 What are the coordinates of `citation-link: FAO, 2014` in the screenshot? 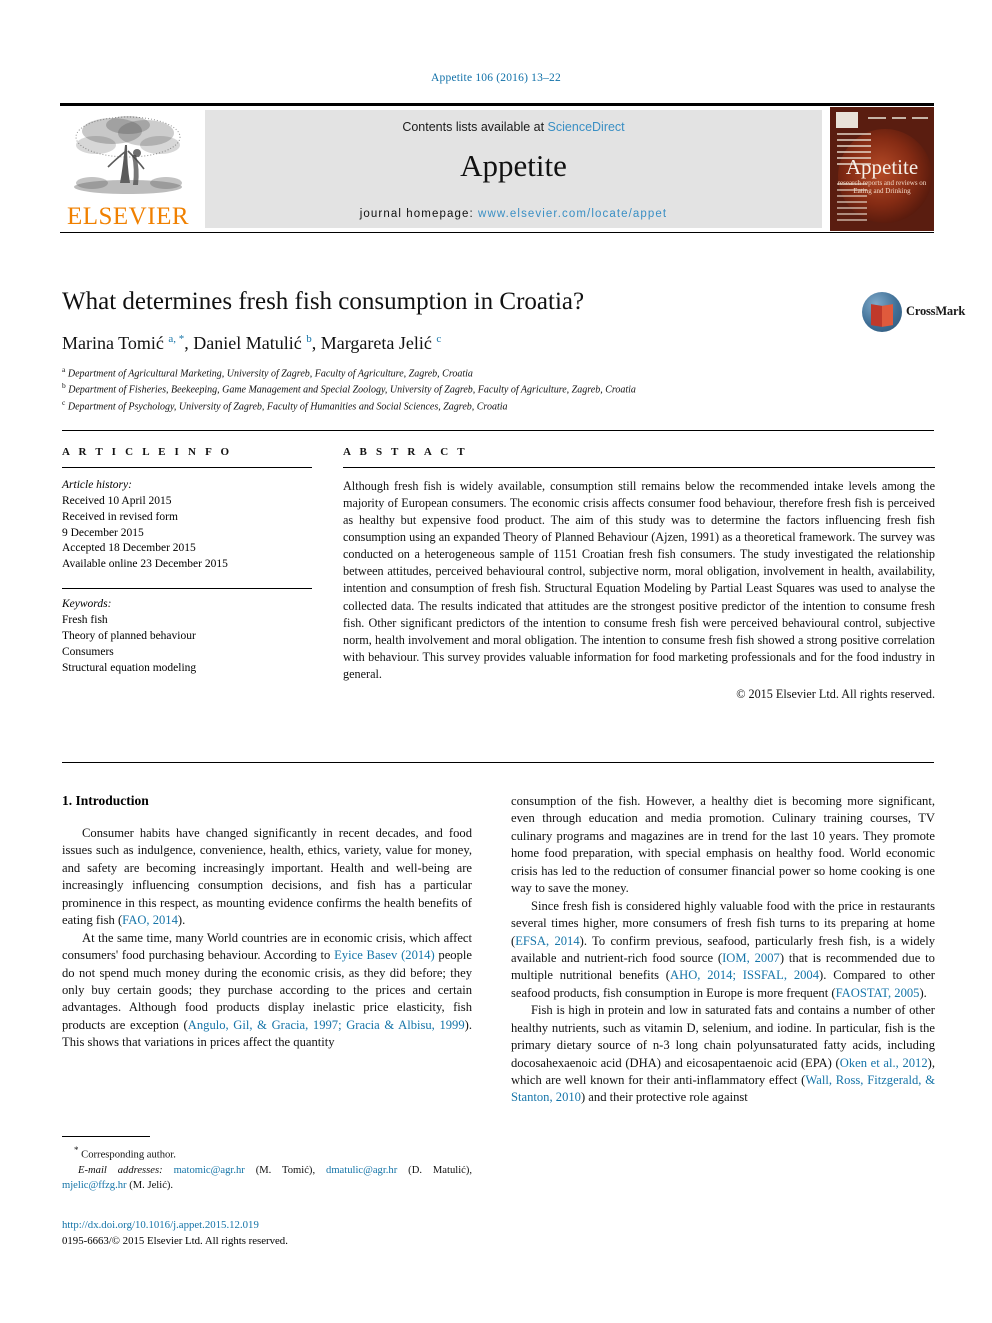 It's located at (150, 920).